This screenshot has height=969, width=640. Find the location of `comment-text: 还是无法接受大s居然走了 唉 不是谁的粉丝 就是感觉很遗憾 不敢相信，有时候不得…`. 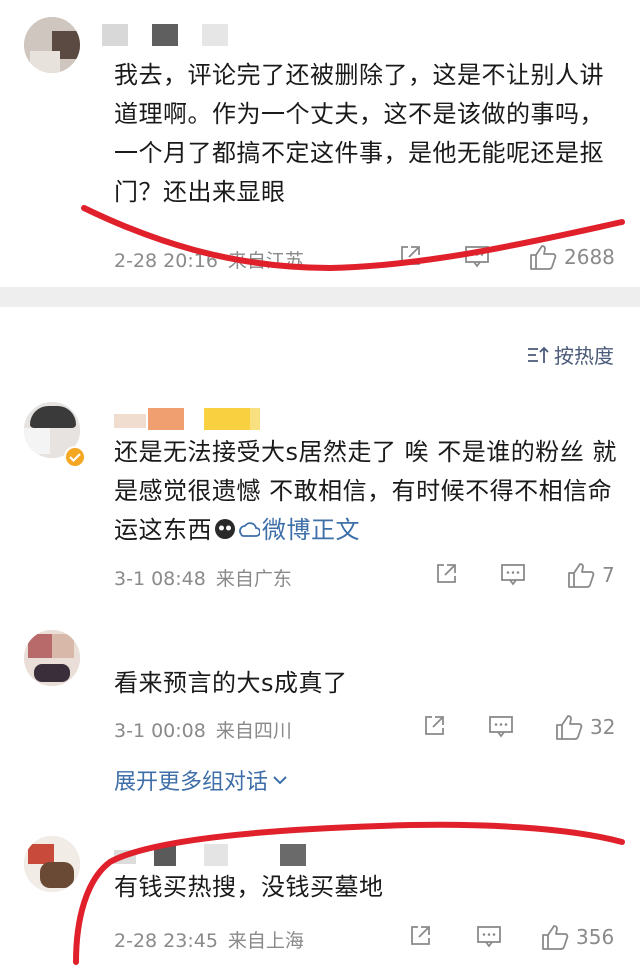

comment-text: 还是无法接受大s居然走了 唉 不是谁的粉丝 就是感觉很遗憾 不敢相信，有时候不得… is located at coordinates (365, 491).